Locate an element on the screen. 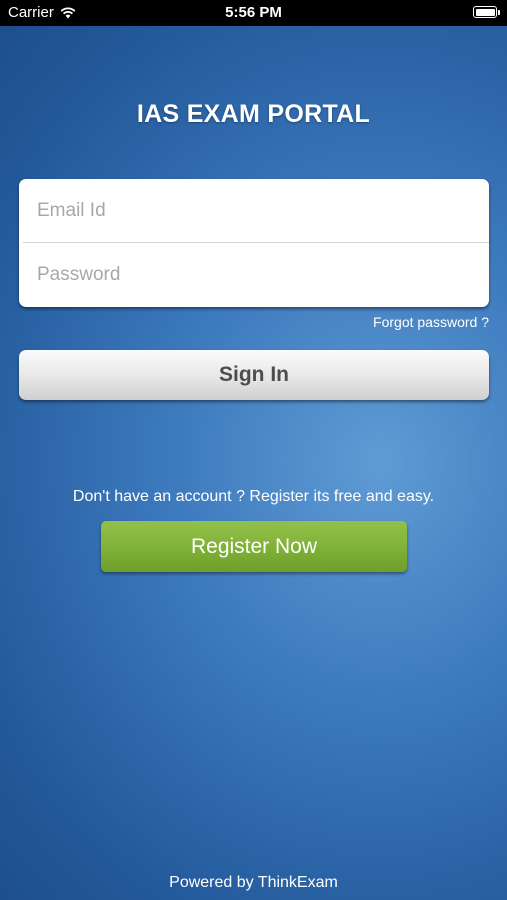 The width and height of the screenshot is (507, 900). status-bar: Carrier 5:56 PM is located at coordinates (253, 13).